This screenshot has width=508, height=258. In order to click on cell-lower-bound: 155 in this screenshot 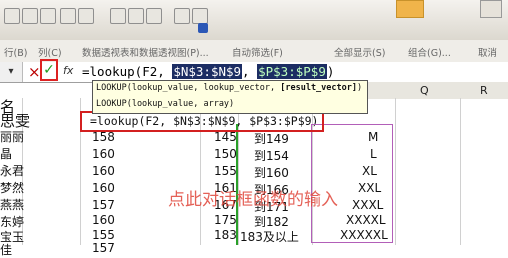, I will do `click(225, 171)`.